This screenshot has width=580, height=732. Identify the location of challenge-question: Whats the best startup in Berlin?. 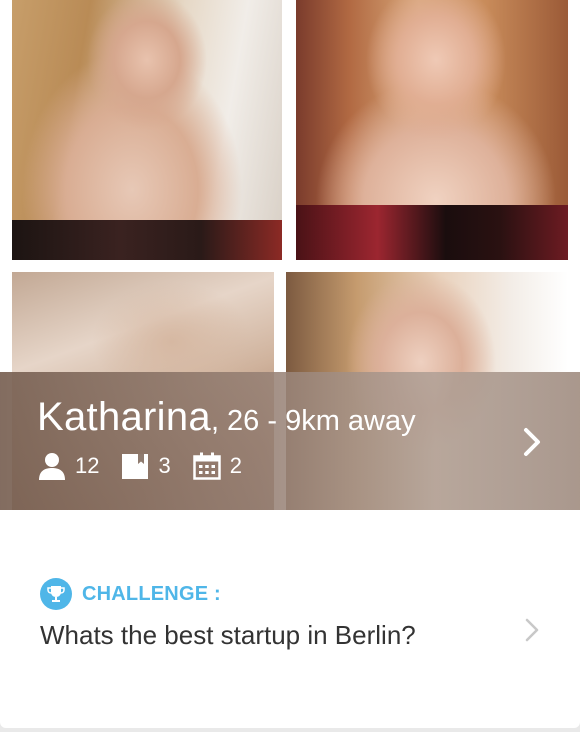
(228, 635).